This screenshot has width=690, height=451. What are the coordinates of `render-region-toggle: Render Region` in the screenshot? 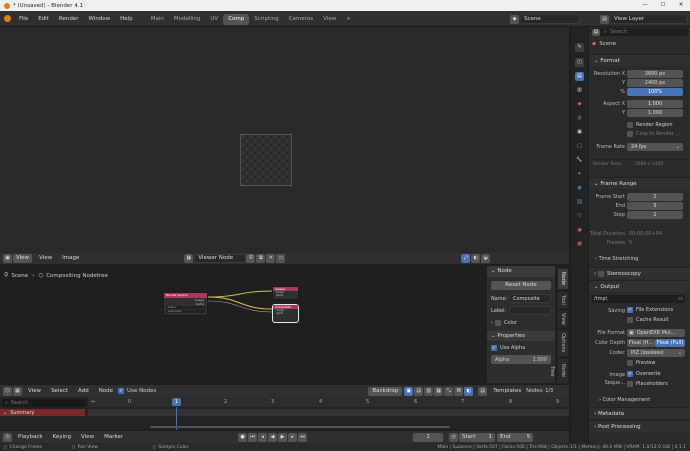 It's located at (650, 125).